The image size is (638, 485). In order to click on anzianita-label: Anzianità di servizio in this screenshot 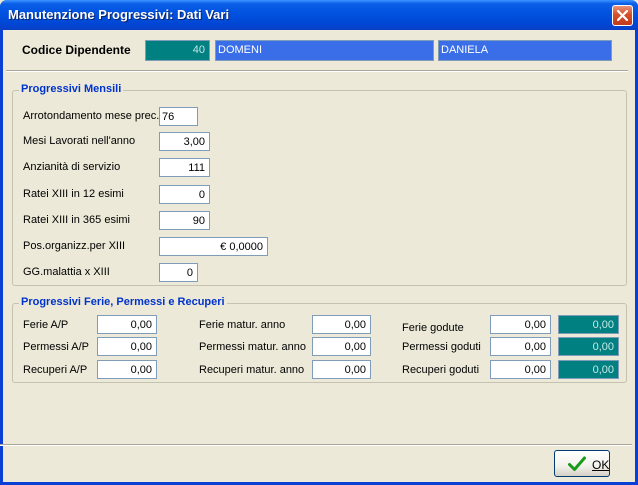, I will do `click(72, 167)`.